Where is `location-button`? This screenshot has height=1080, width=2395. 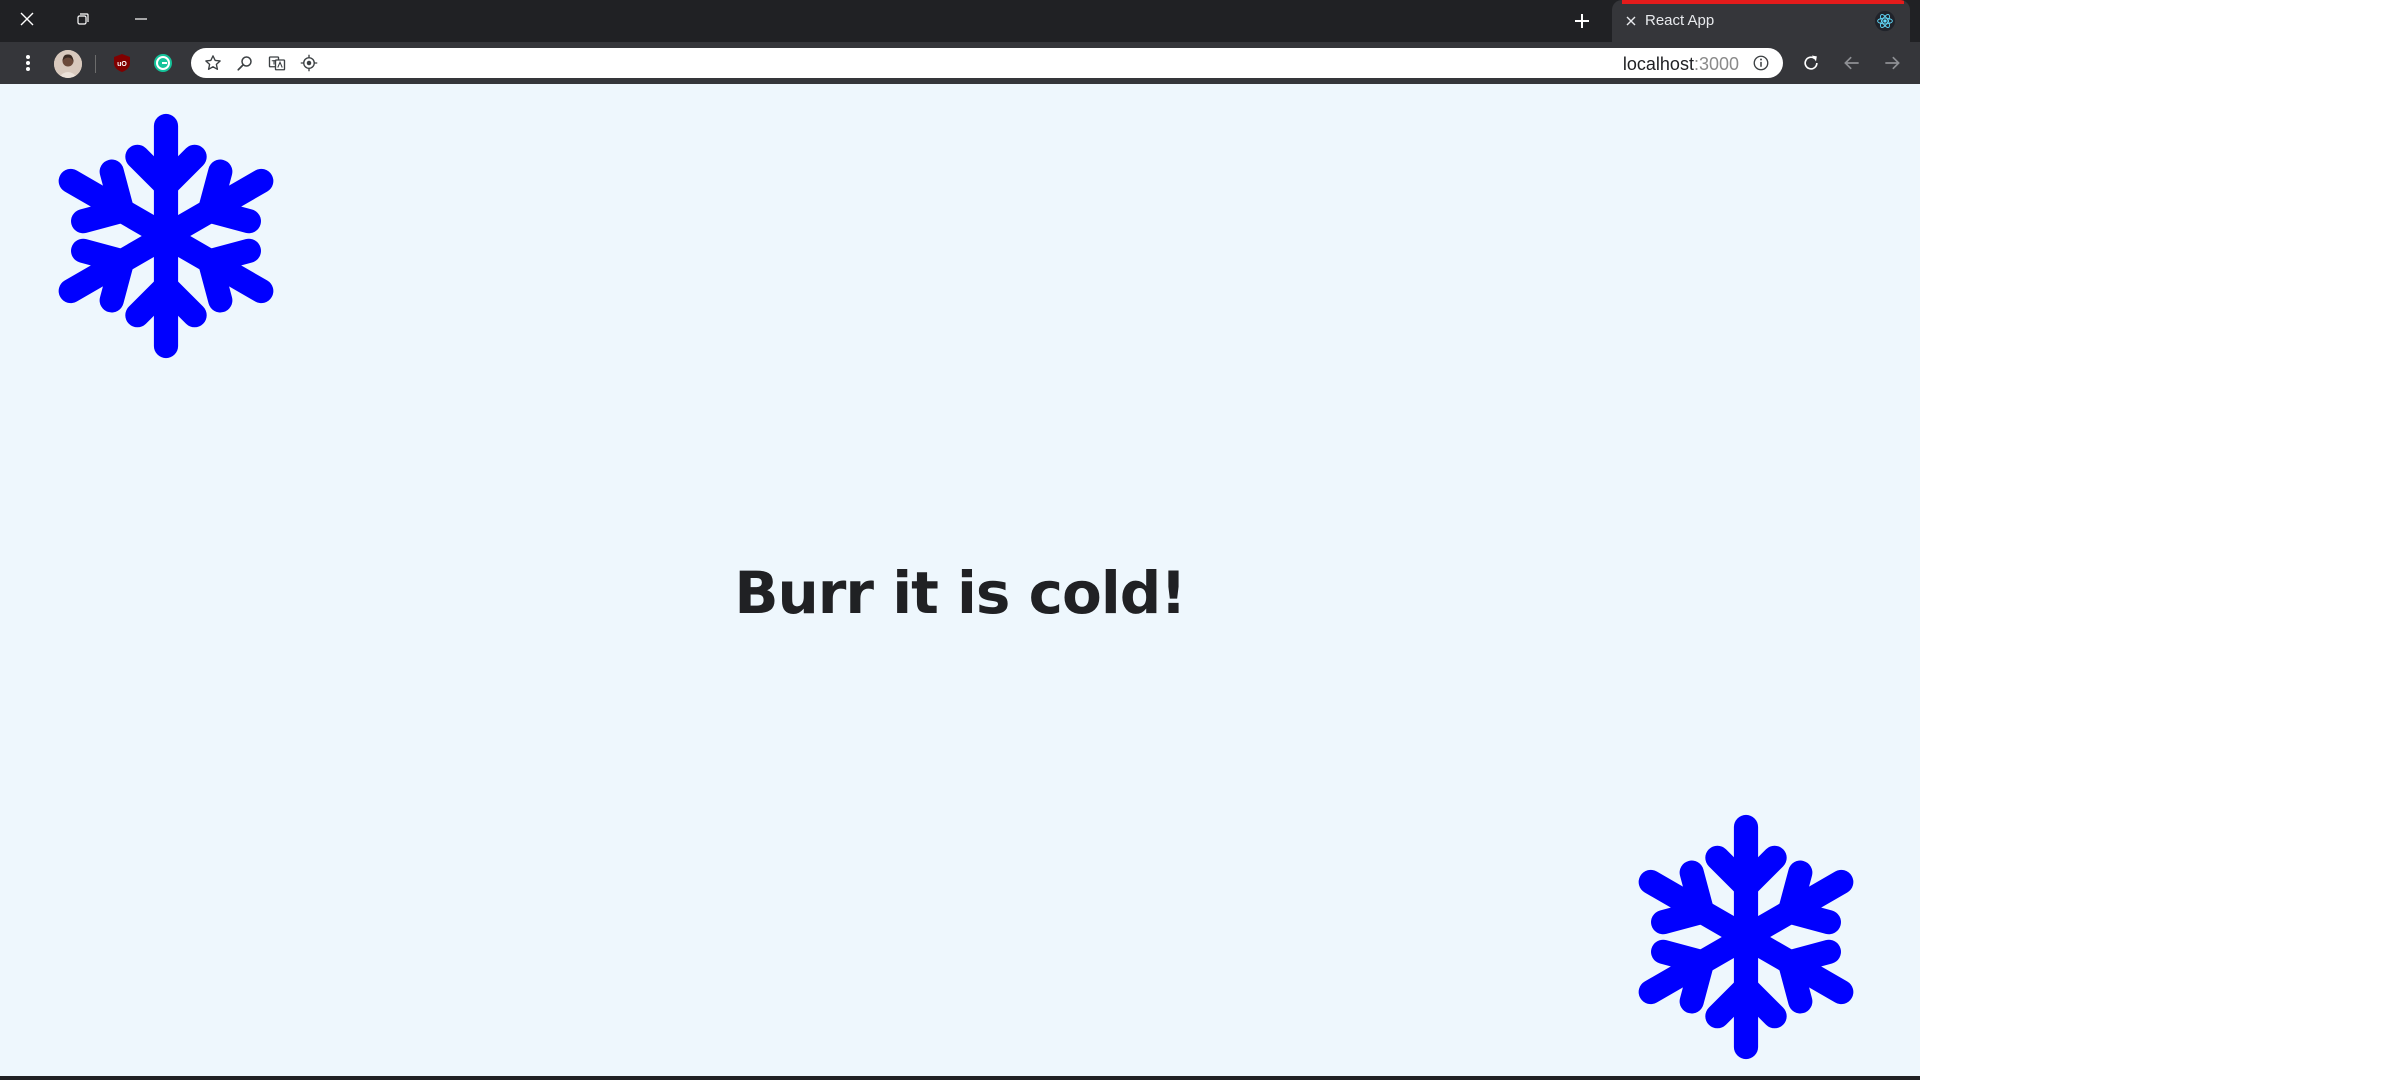 location-button is located at coordinates (309, 63).